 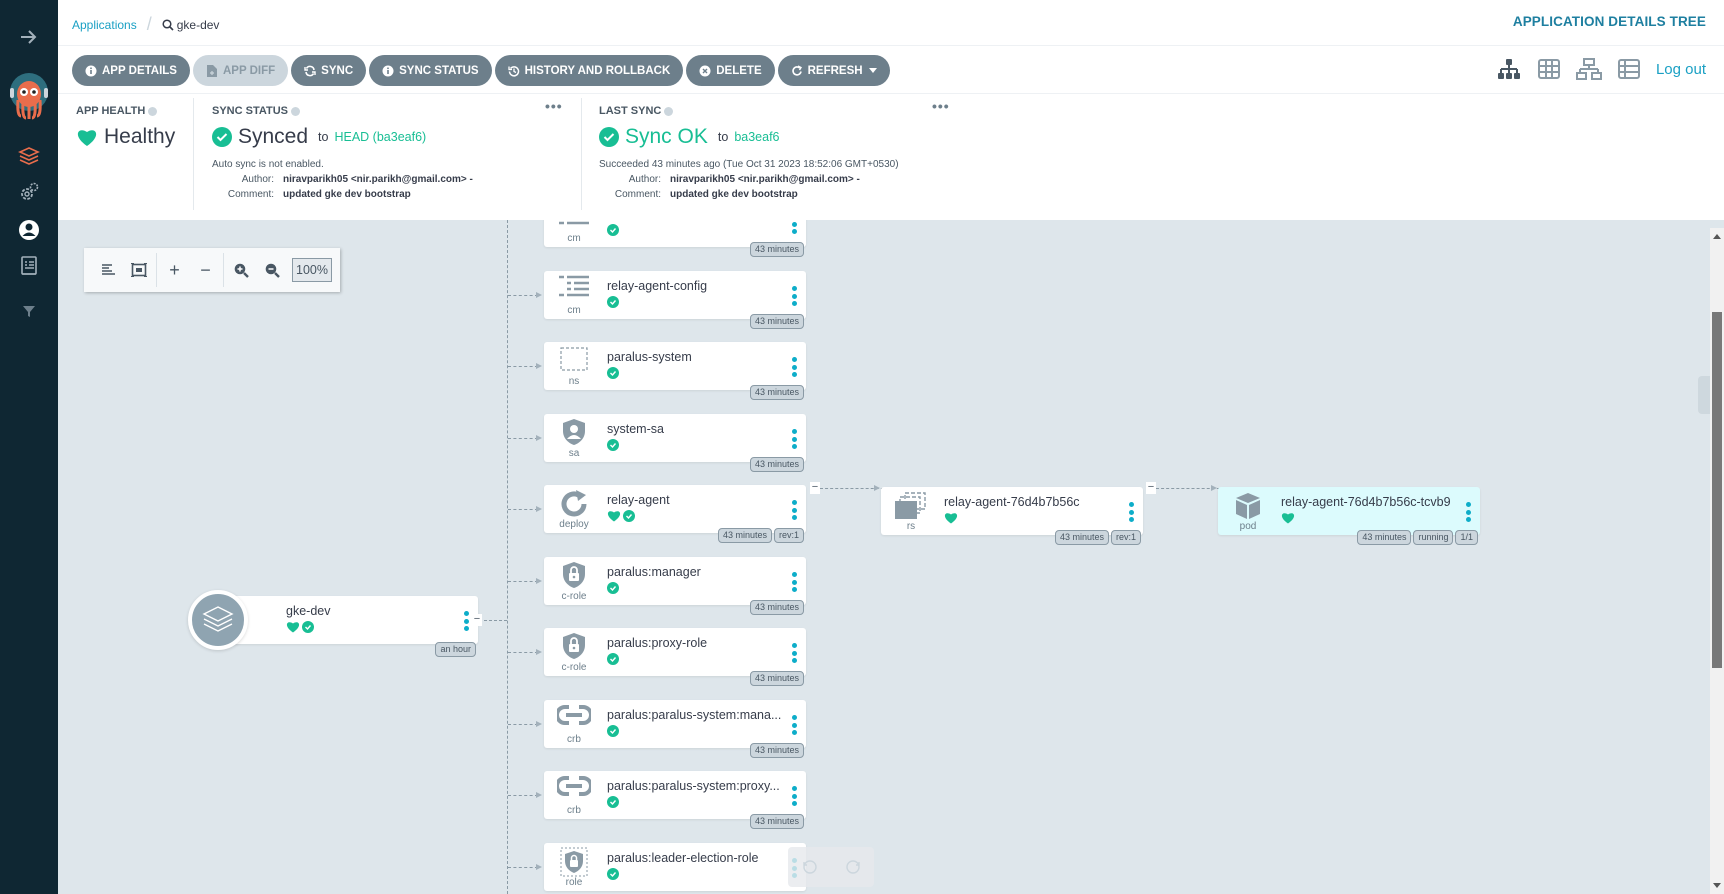 What do you see at coordinates (131, 137) in the screenshot?
I see `app-health-value: Healthy` at bounding box center [131, 137].